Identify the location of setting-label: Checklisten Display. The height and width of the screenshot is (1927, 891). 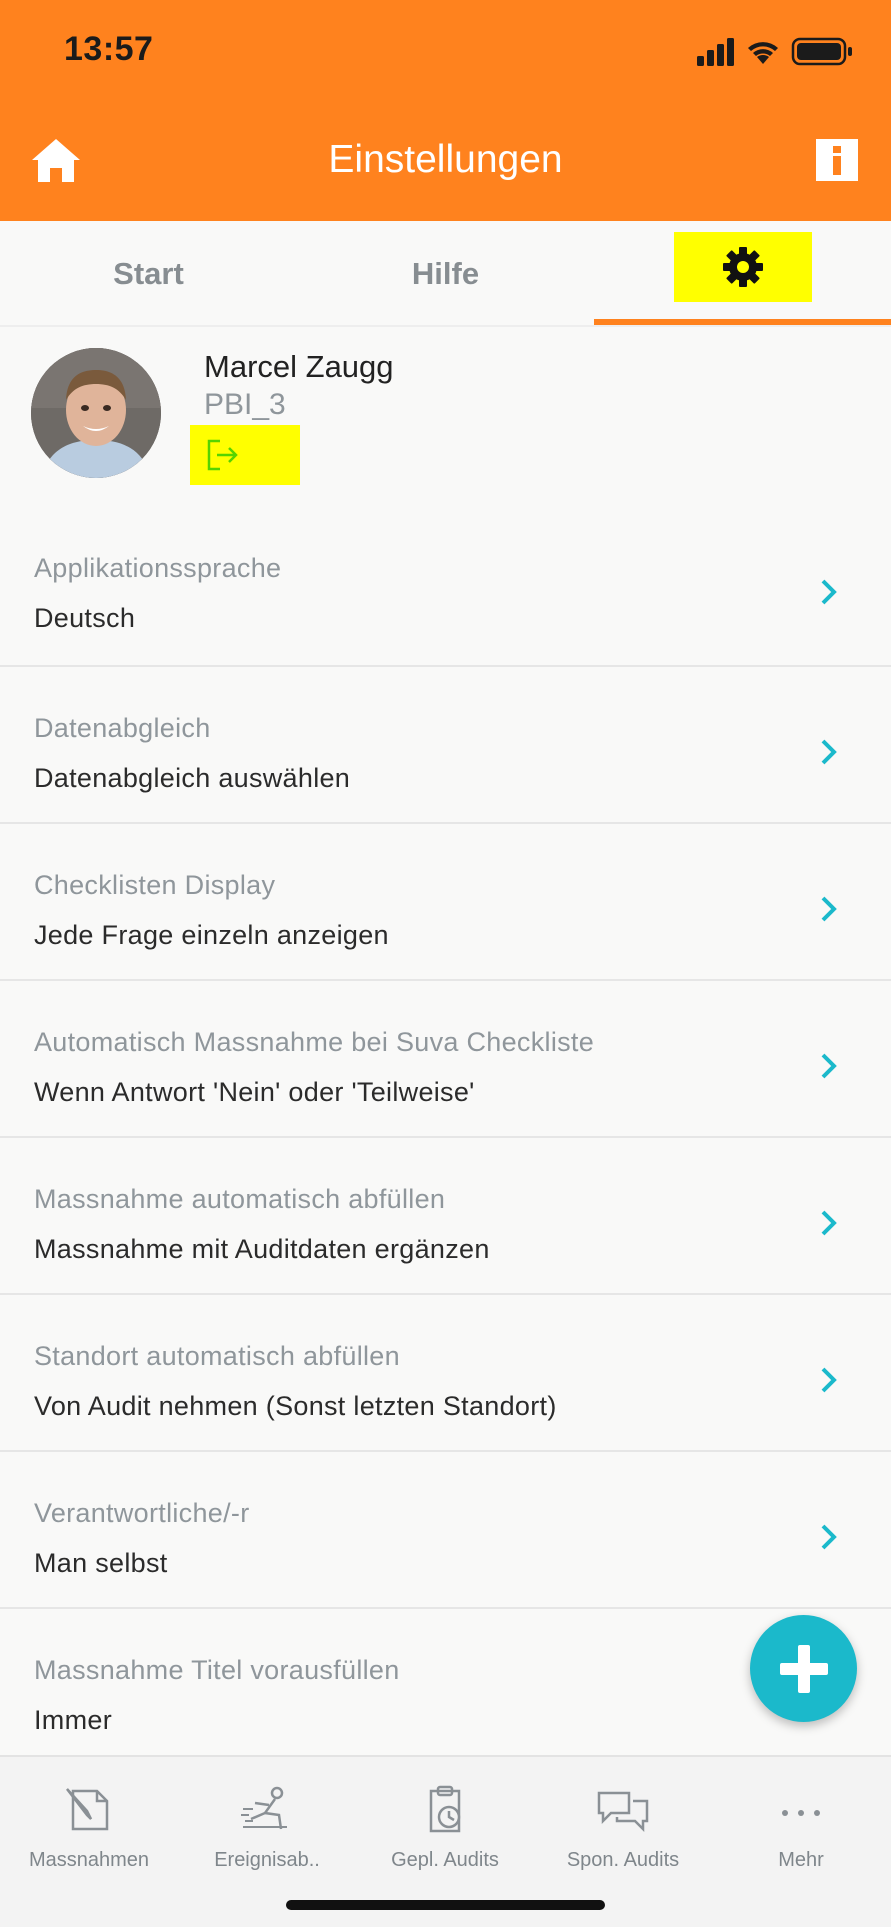
(155, 885).